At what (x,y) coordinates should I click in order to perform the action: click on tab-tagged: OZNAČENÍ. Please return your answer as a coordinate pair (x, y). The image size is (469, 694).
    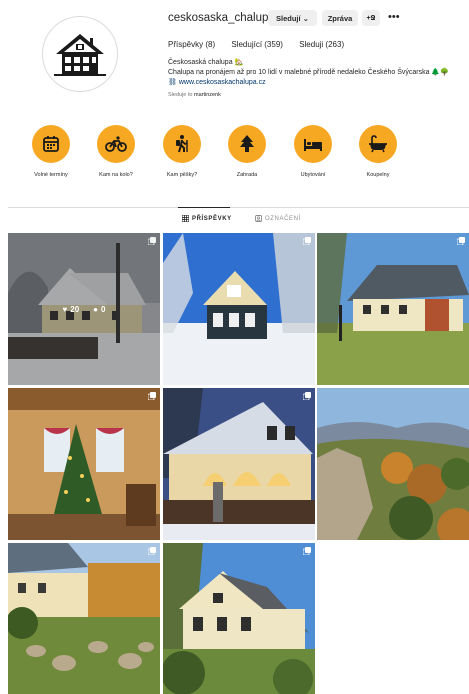
    Looking at the image, I should click on (278, 218).